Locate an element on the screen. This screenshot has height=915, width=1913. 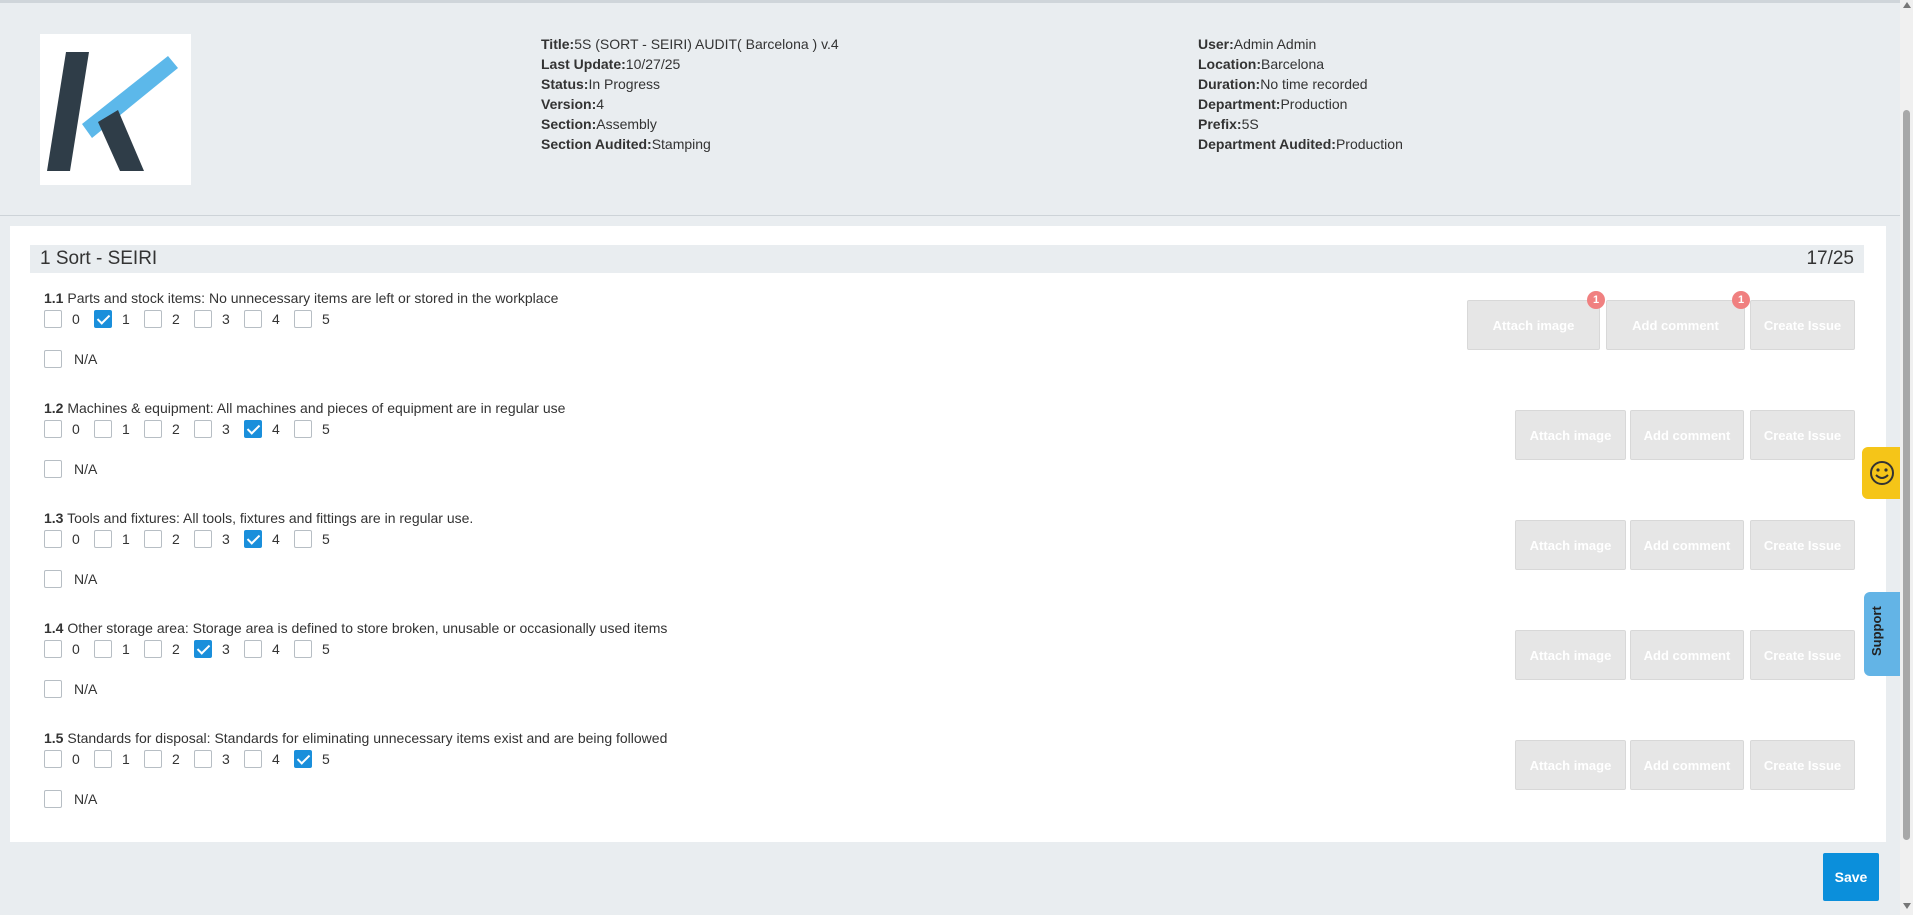
scroll-down-arrow-icon is located at coordinates (1907, 906).